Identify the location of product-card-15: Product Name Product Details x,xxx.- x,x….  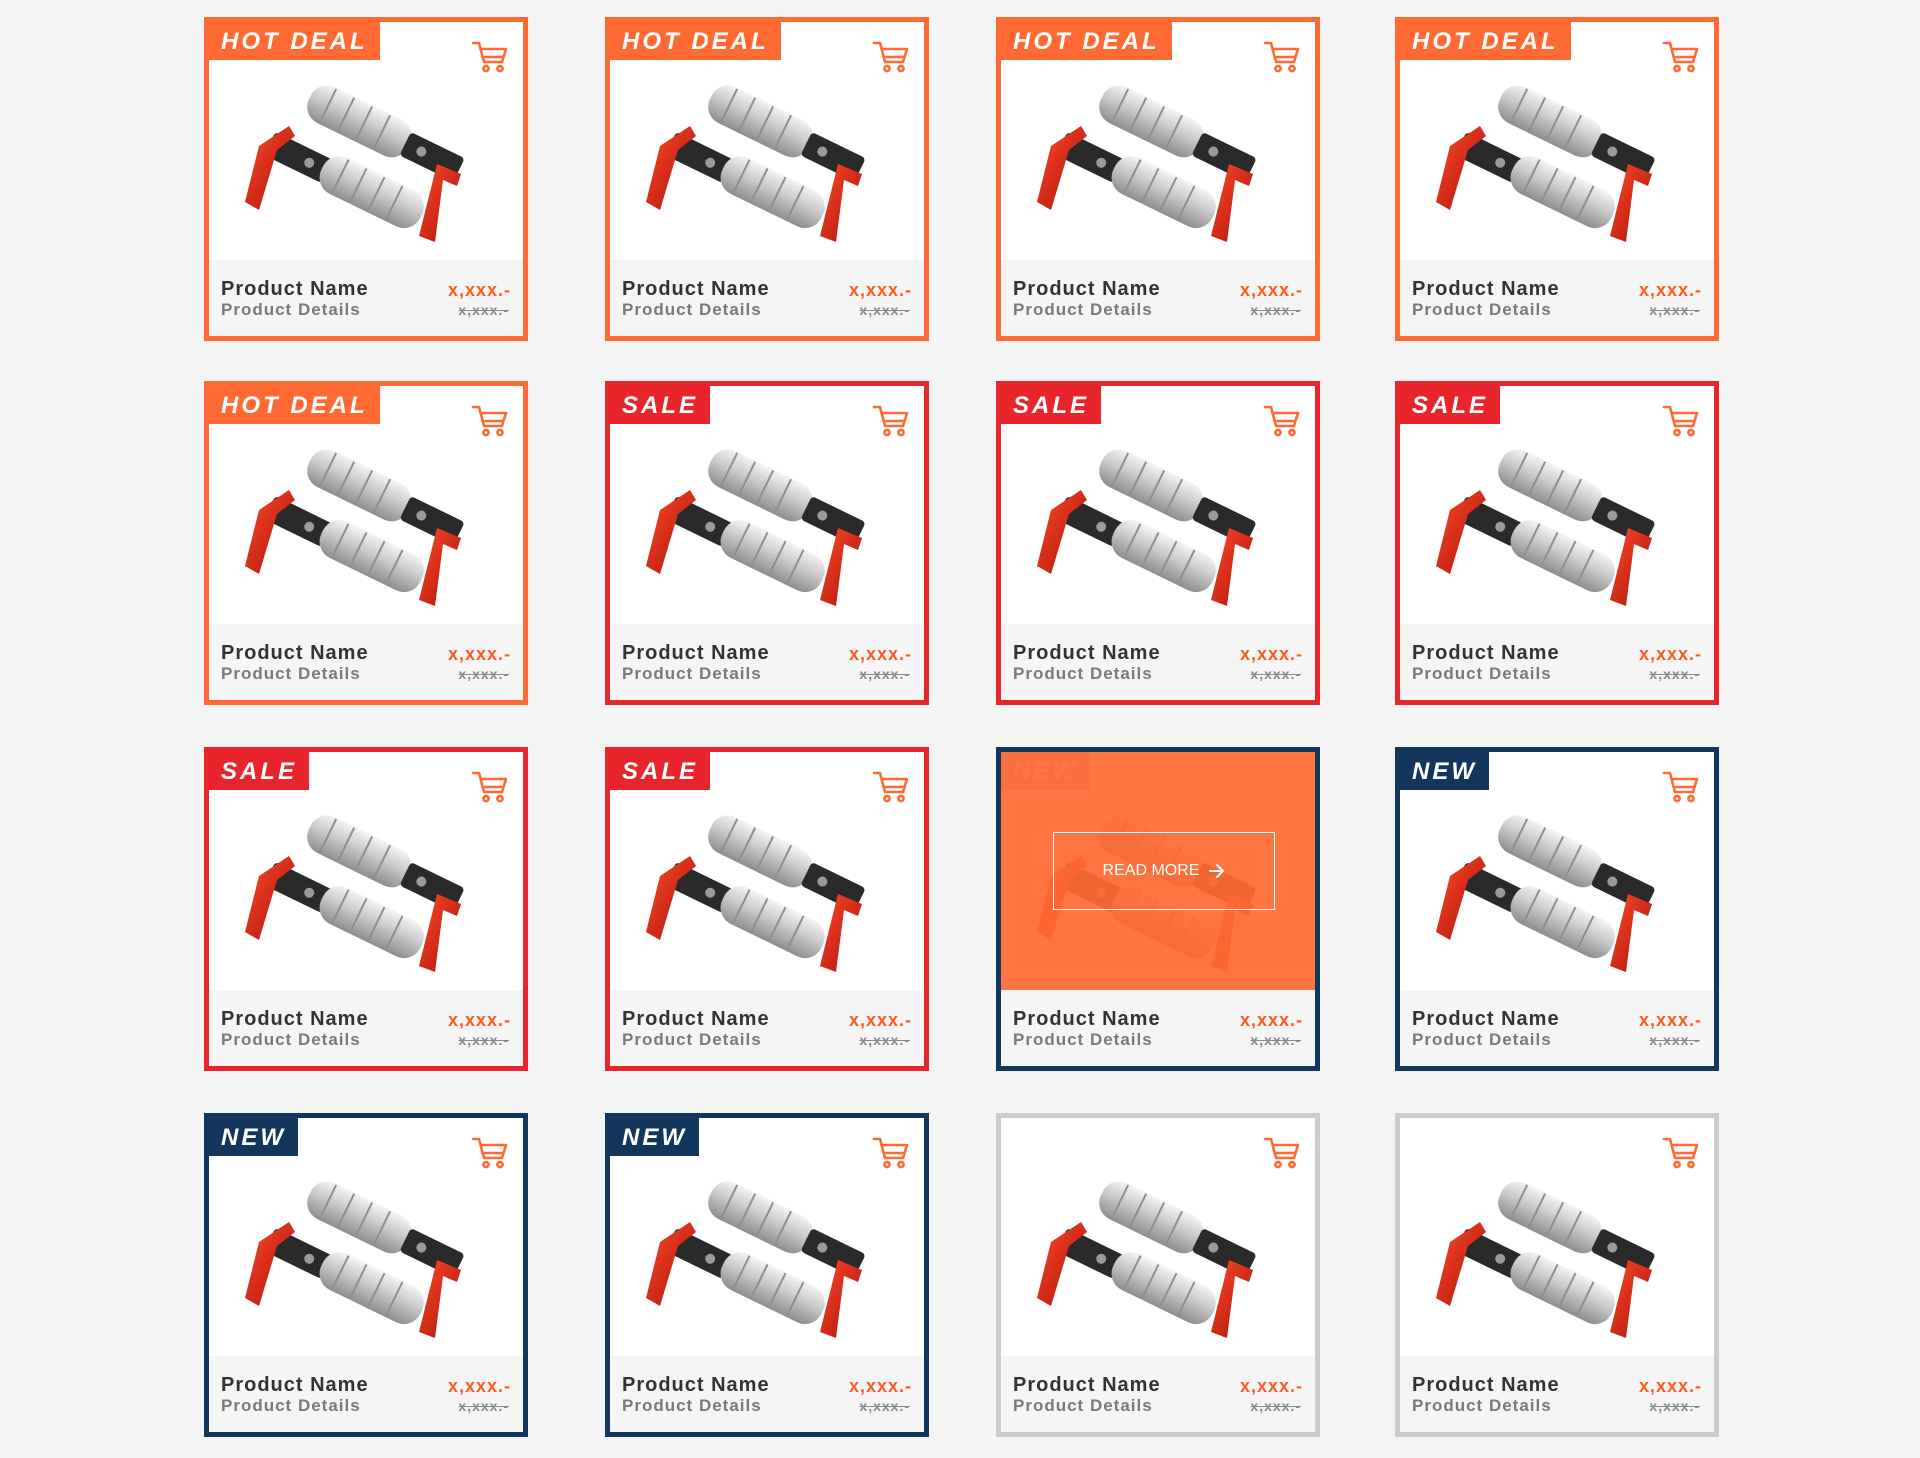
(1158, 1275).